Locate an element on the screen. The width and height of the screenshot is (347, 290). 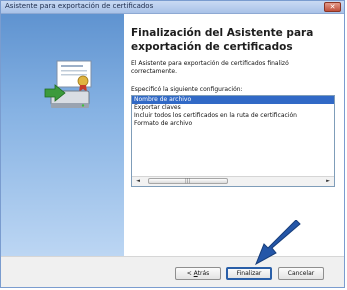
list-item: Formato de archivo is located at coordinates (233, 124).